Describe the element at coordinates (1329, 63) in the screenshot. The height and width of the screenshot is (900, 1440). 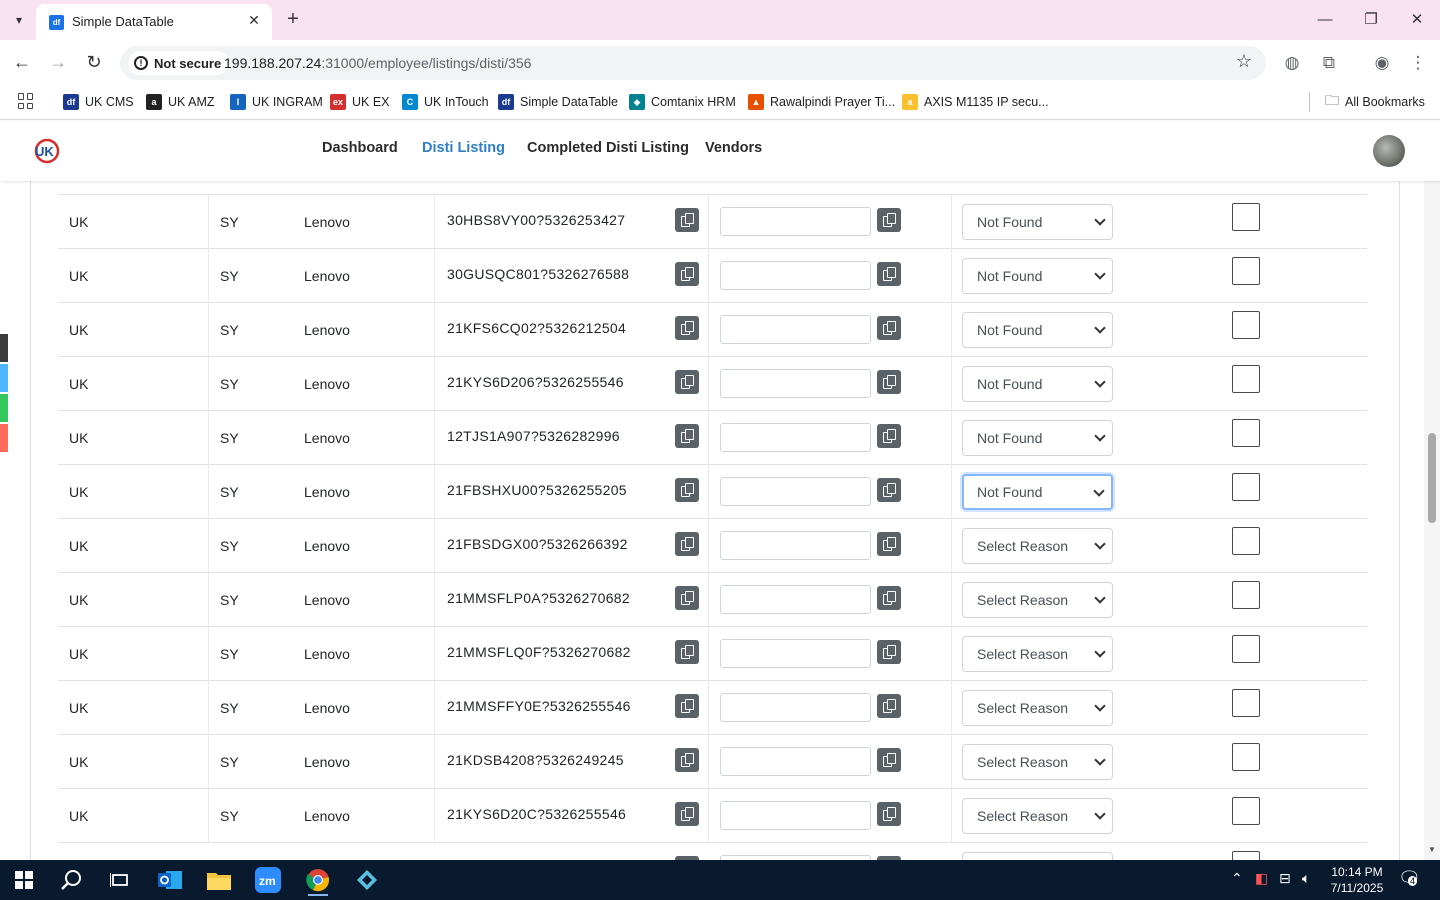
I see `extensions-icon: ⧉` at that location.